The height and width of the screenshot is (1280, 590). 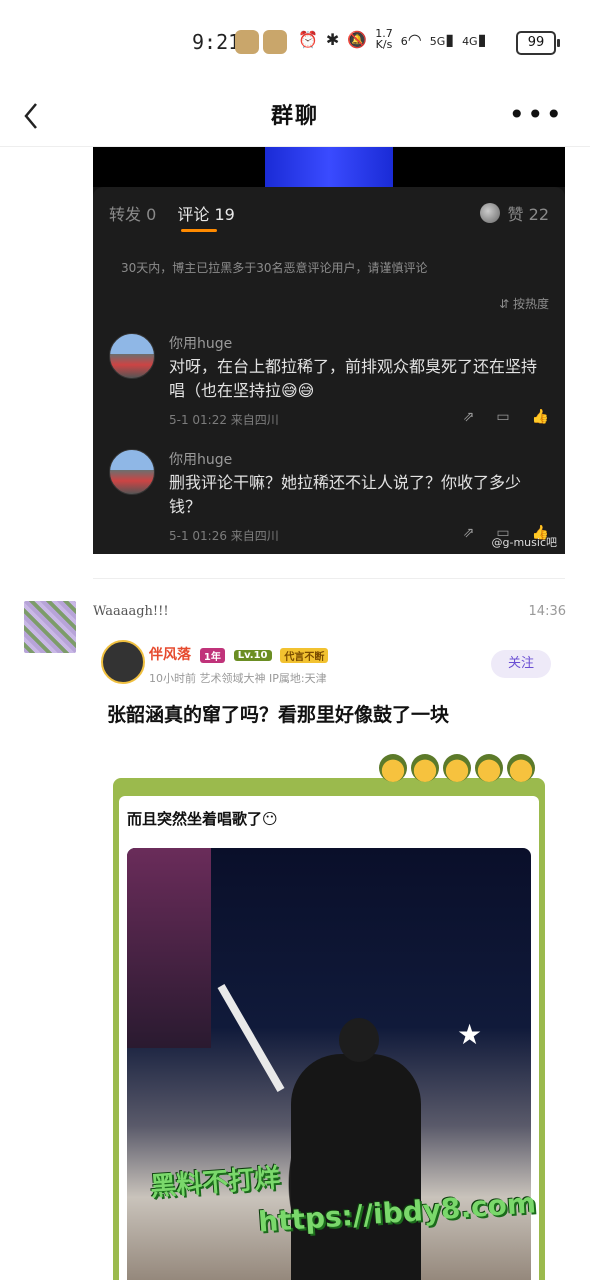 I want to click on status-bar: 9:21 ⏰ ✱ 🔕 1.7 K/s 6◠ 5G▮ 4G▮ 99, so click(x=295, y=44).